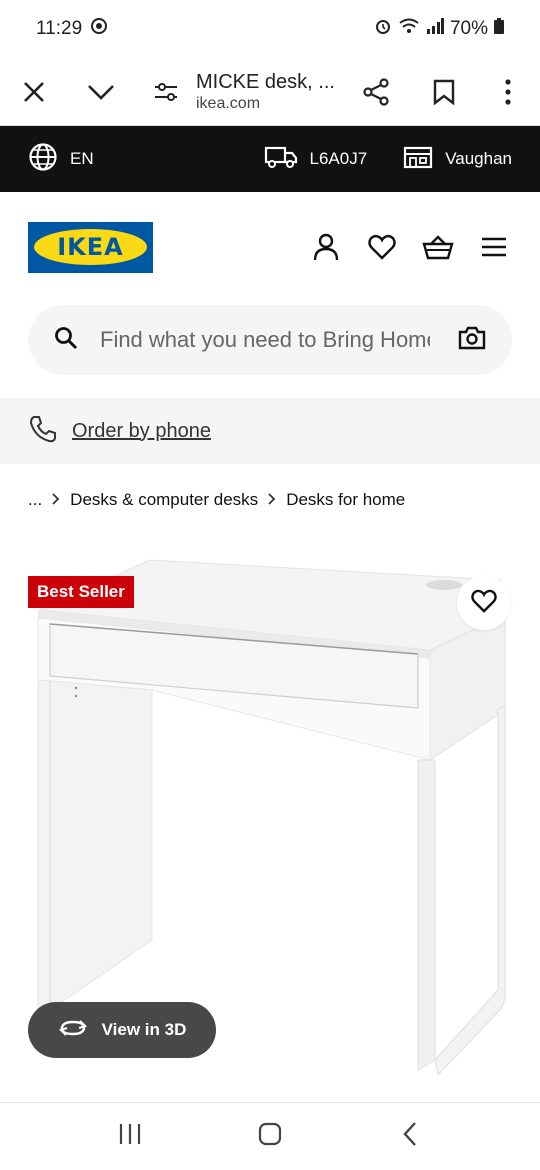  Describe the element at coordinates (66, 340) in the screenshot. I see `search-icon` at that location.